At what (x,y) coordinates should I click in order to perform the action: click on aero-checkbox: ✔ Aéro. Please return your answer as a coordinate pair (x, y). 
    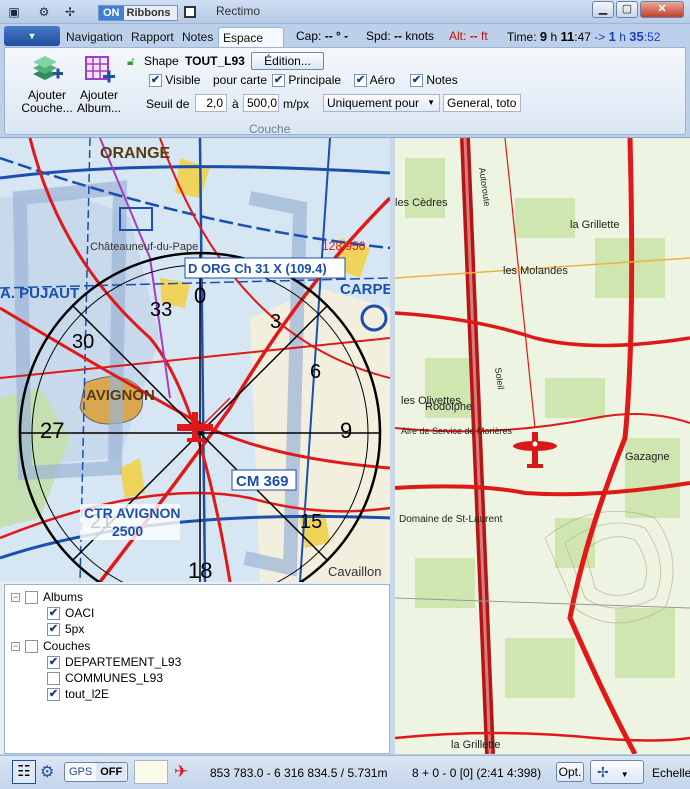
    Looking at the image, I should click on (374, 80).